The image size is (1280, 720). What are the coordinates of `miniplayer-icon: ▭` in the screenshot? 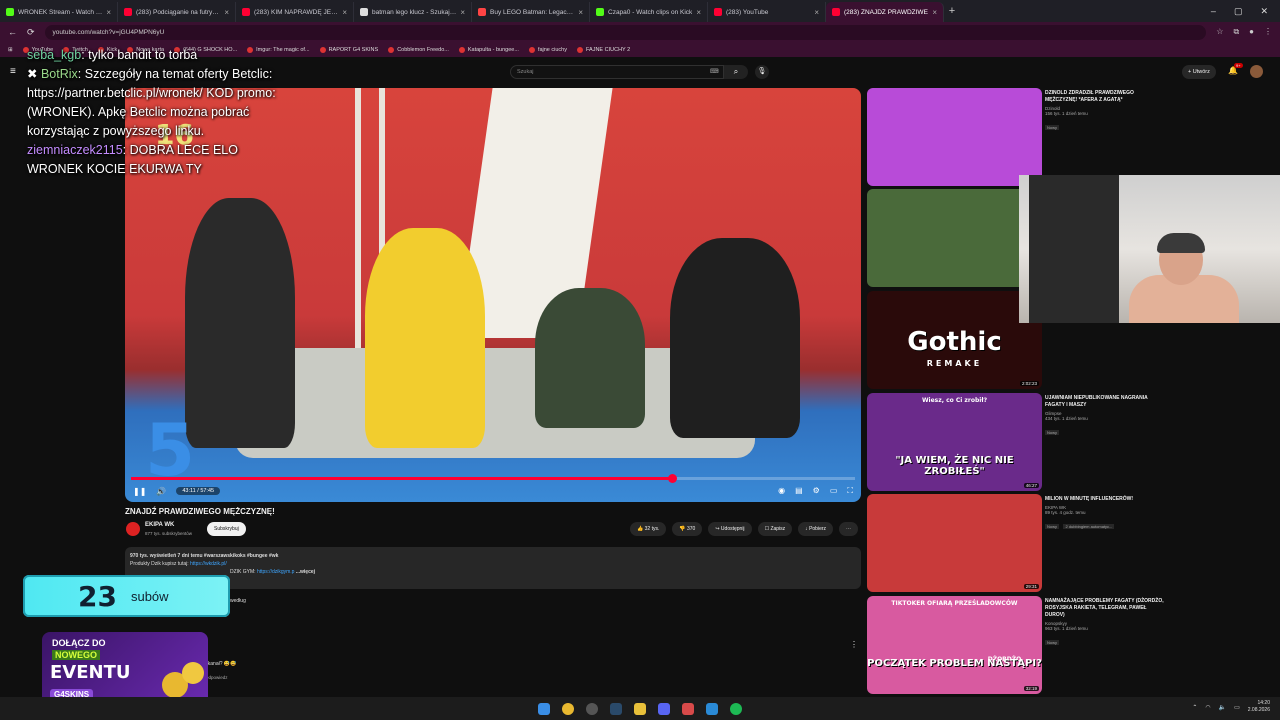 It's located at (834, 491).